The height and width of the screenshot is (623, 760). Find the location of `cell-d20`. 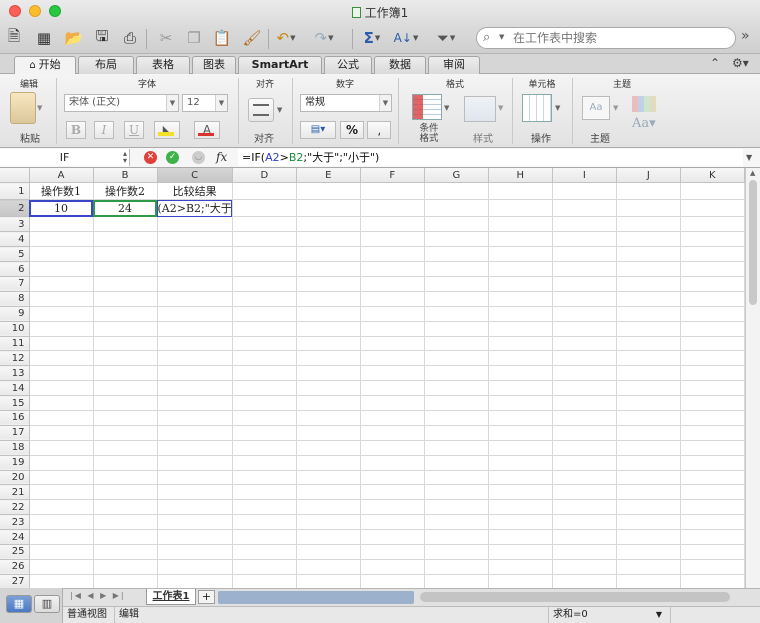

cell-d20 is located at coordinates (264, 478).